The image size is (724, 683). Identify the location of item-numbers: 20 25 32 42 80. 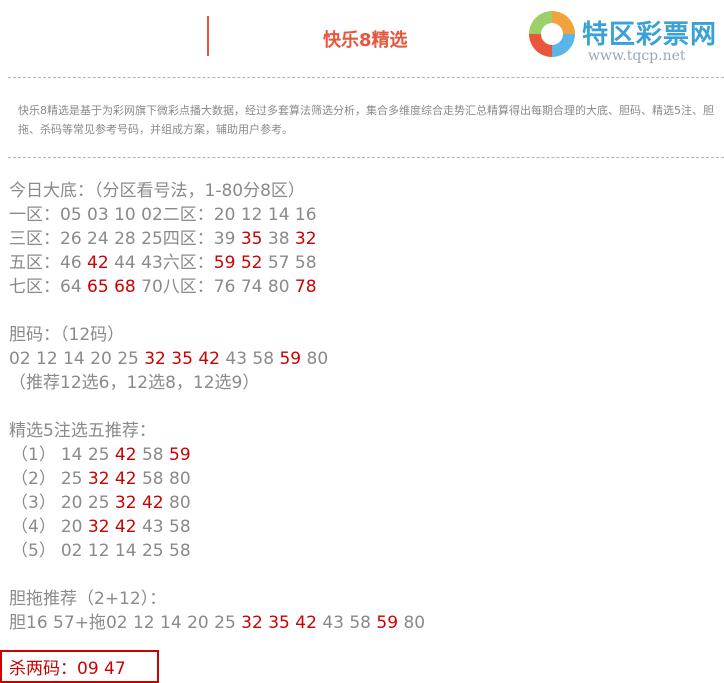
(126, 503).